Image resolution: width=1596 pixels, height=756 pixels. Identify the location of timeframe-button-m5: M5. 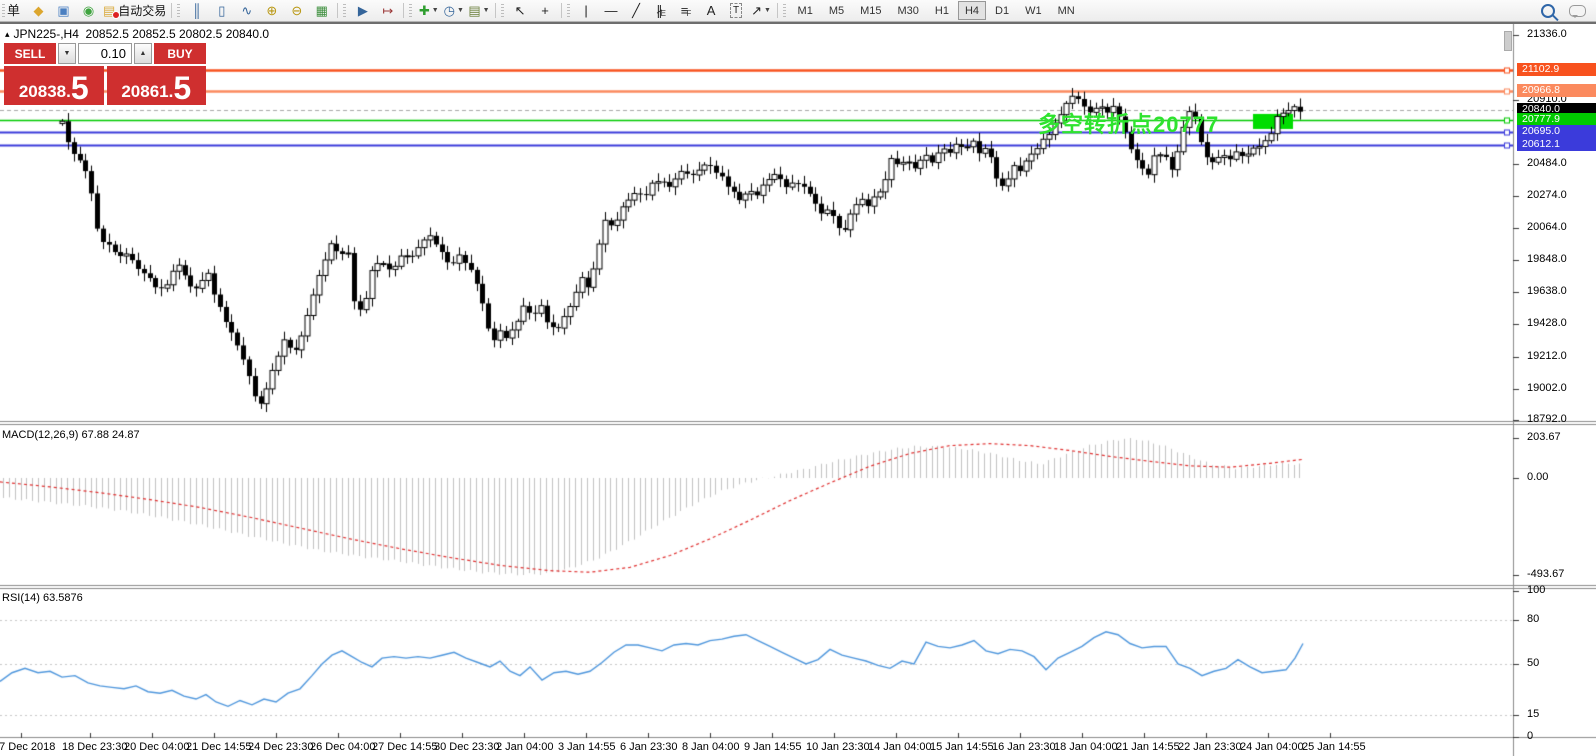
(836, 10).